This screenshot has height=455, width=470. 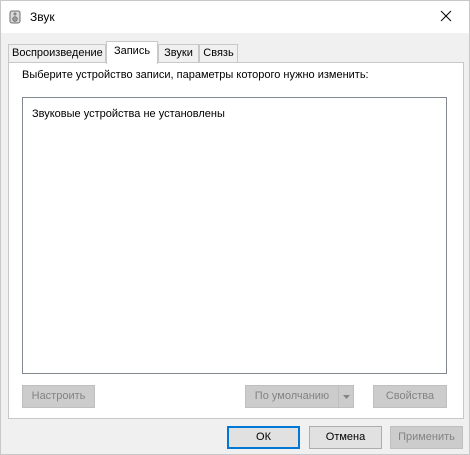 I want to click on tab-playback: Воспроизведение, so click(x=57, y=53).